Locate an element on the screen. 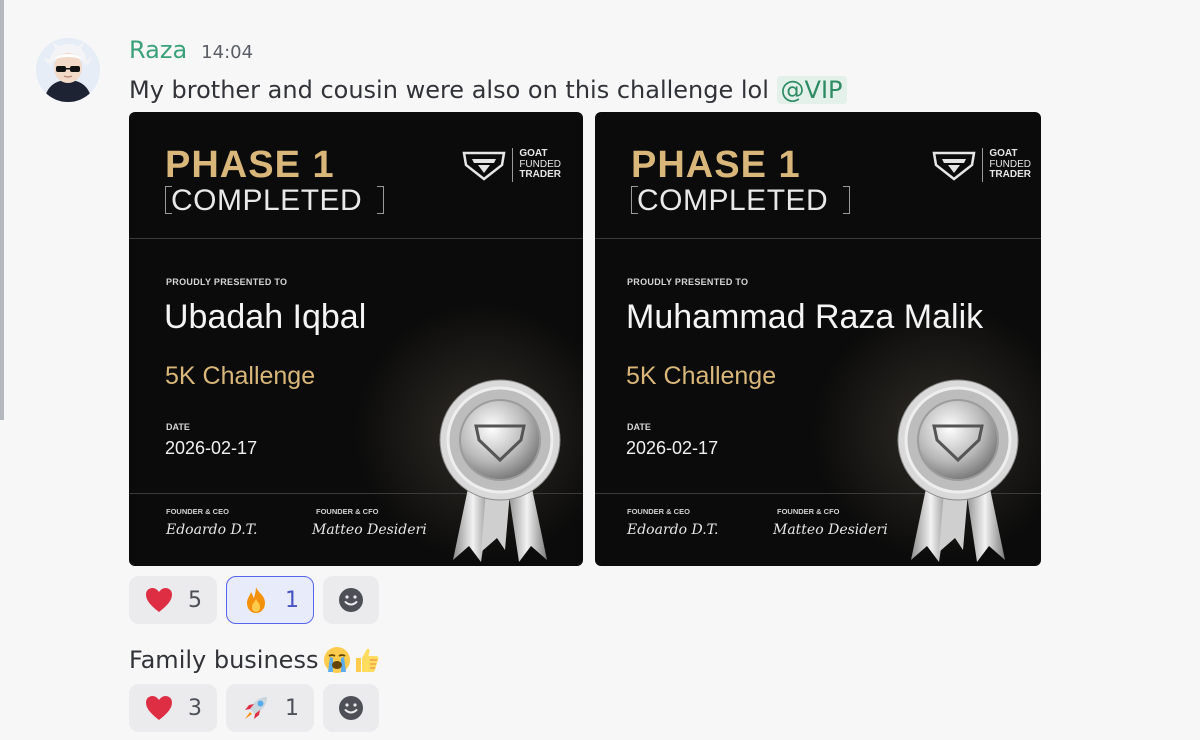 Image resolution: width=1200 pixels, height=740 pixels. avatar is located at coordinates (68, 70).